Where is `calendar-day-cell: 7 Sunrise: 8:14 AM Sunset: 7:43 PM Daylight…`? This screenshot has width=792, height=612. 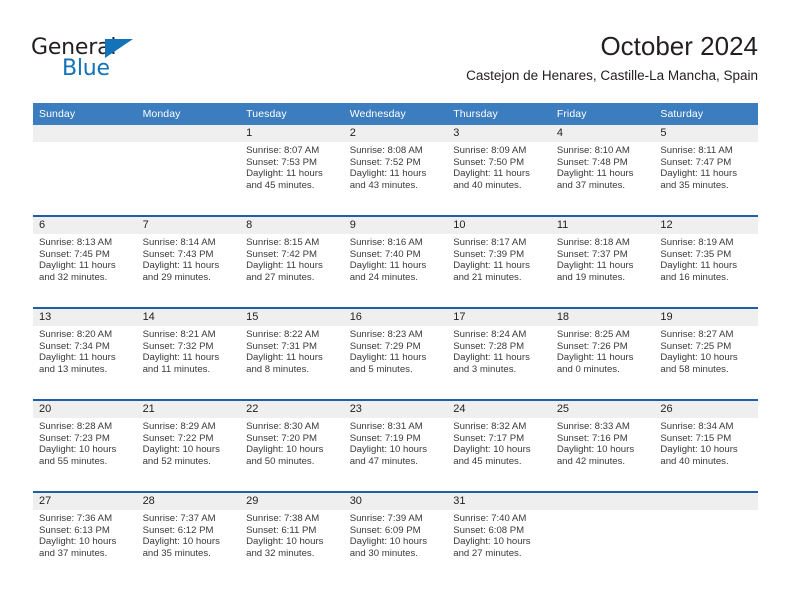 calendar-day-cell: 7 Sunrise: 8:14 AM Sunset: 7:43 PM Daylight… is located at coordinates (188, 262).